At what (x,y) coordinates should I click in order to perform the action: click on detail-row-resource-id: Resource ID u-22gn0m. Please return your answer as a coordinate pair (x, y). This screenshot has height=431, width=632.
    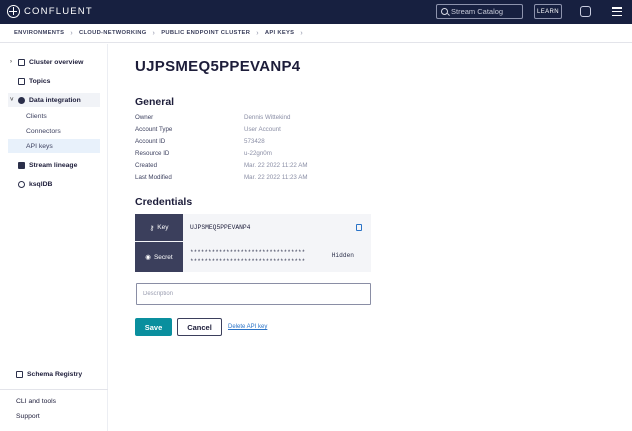
    Looking at the image, I should click on (203, 153).